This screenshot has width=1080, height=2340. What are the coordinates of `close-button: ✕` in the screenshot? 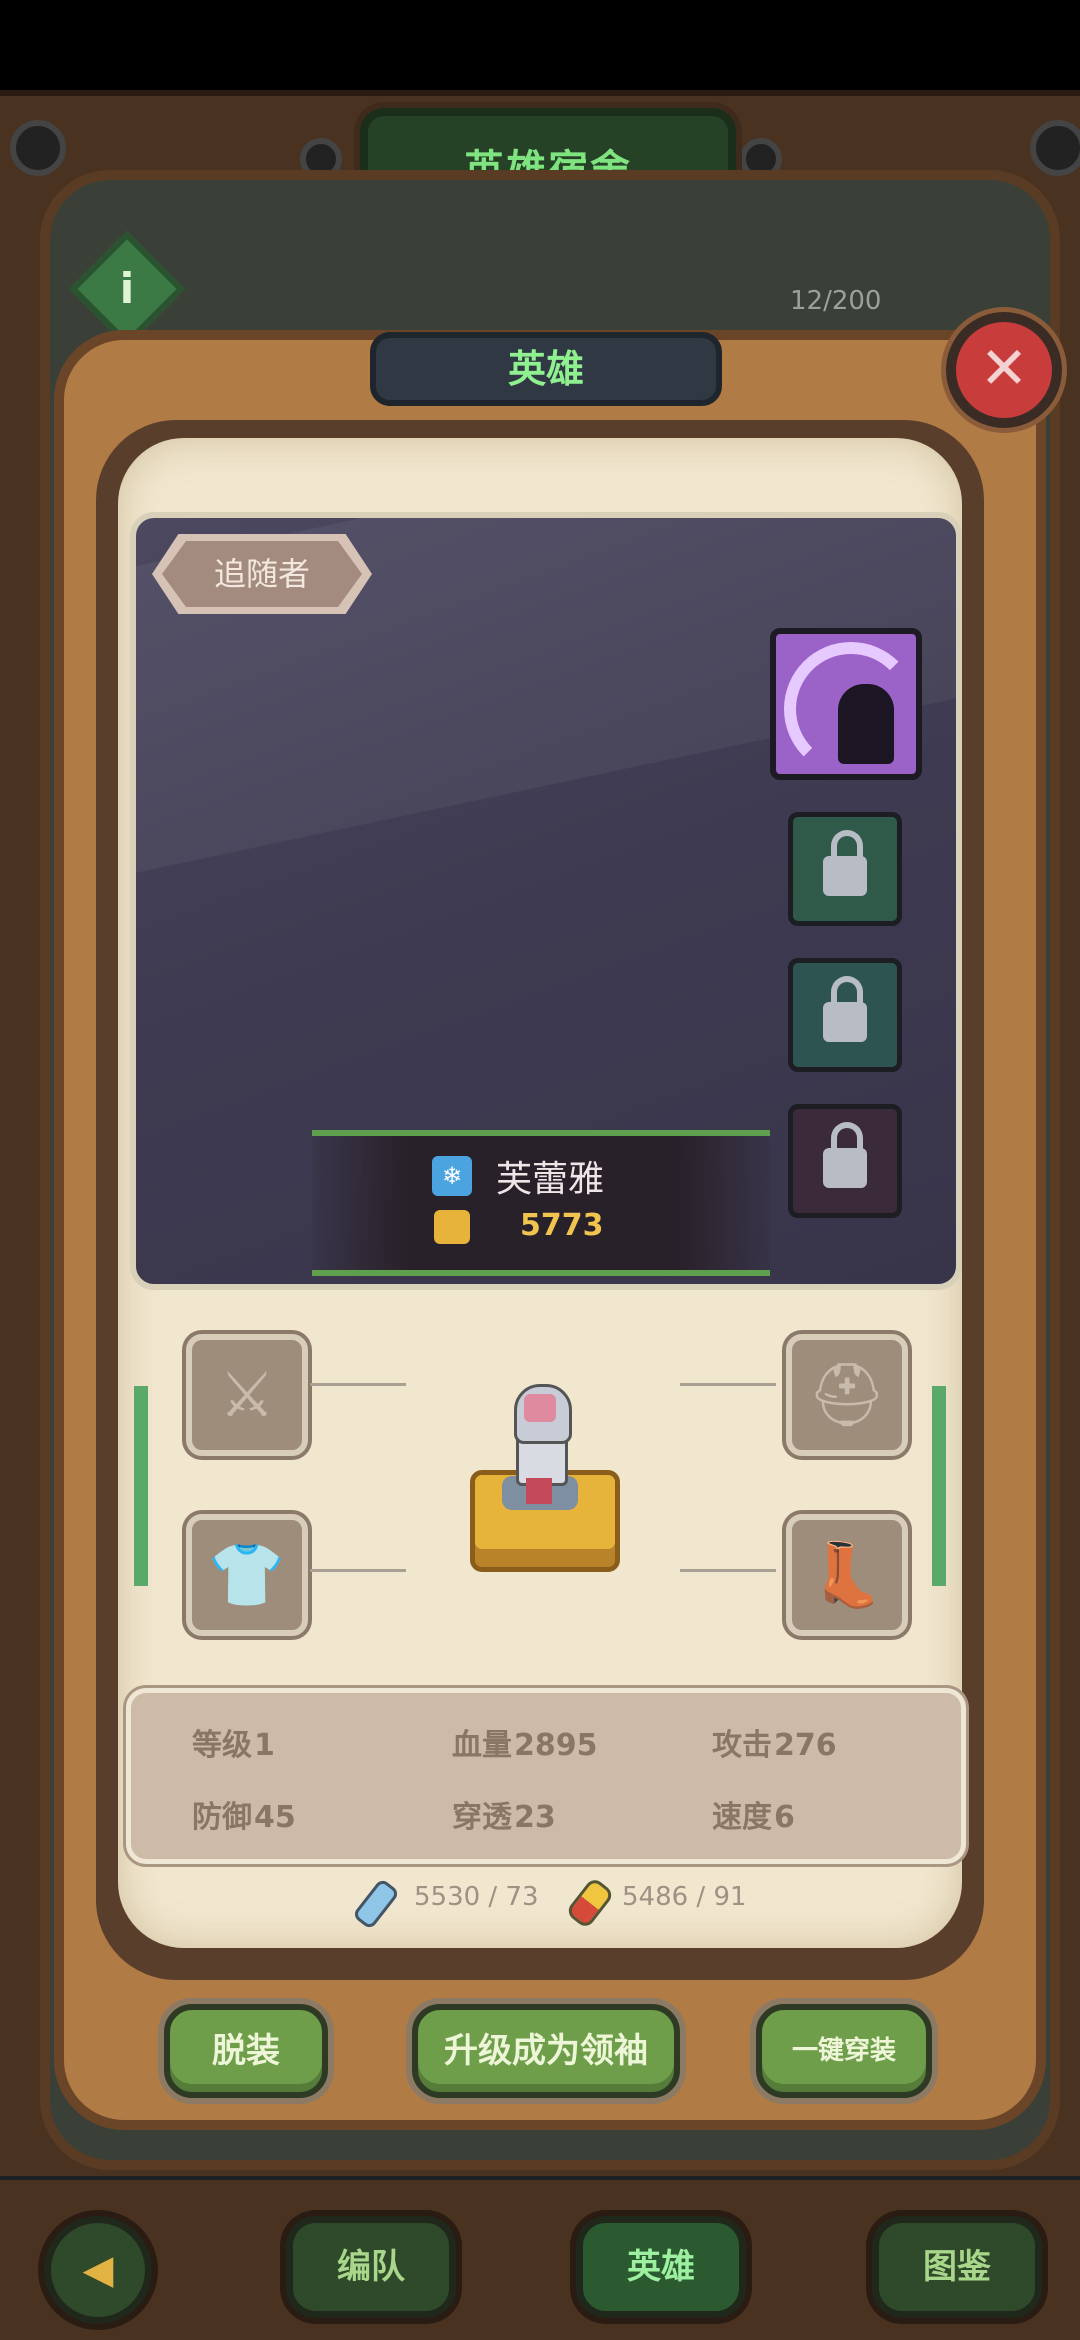 It's located at (1004, 370).